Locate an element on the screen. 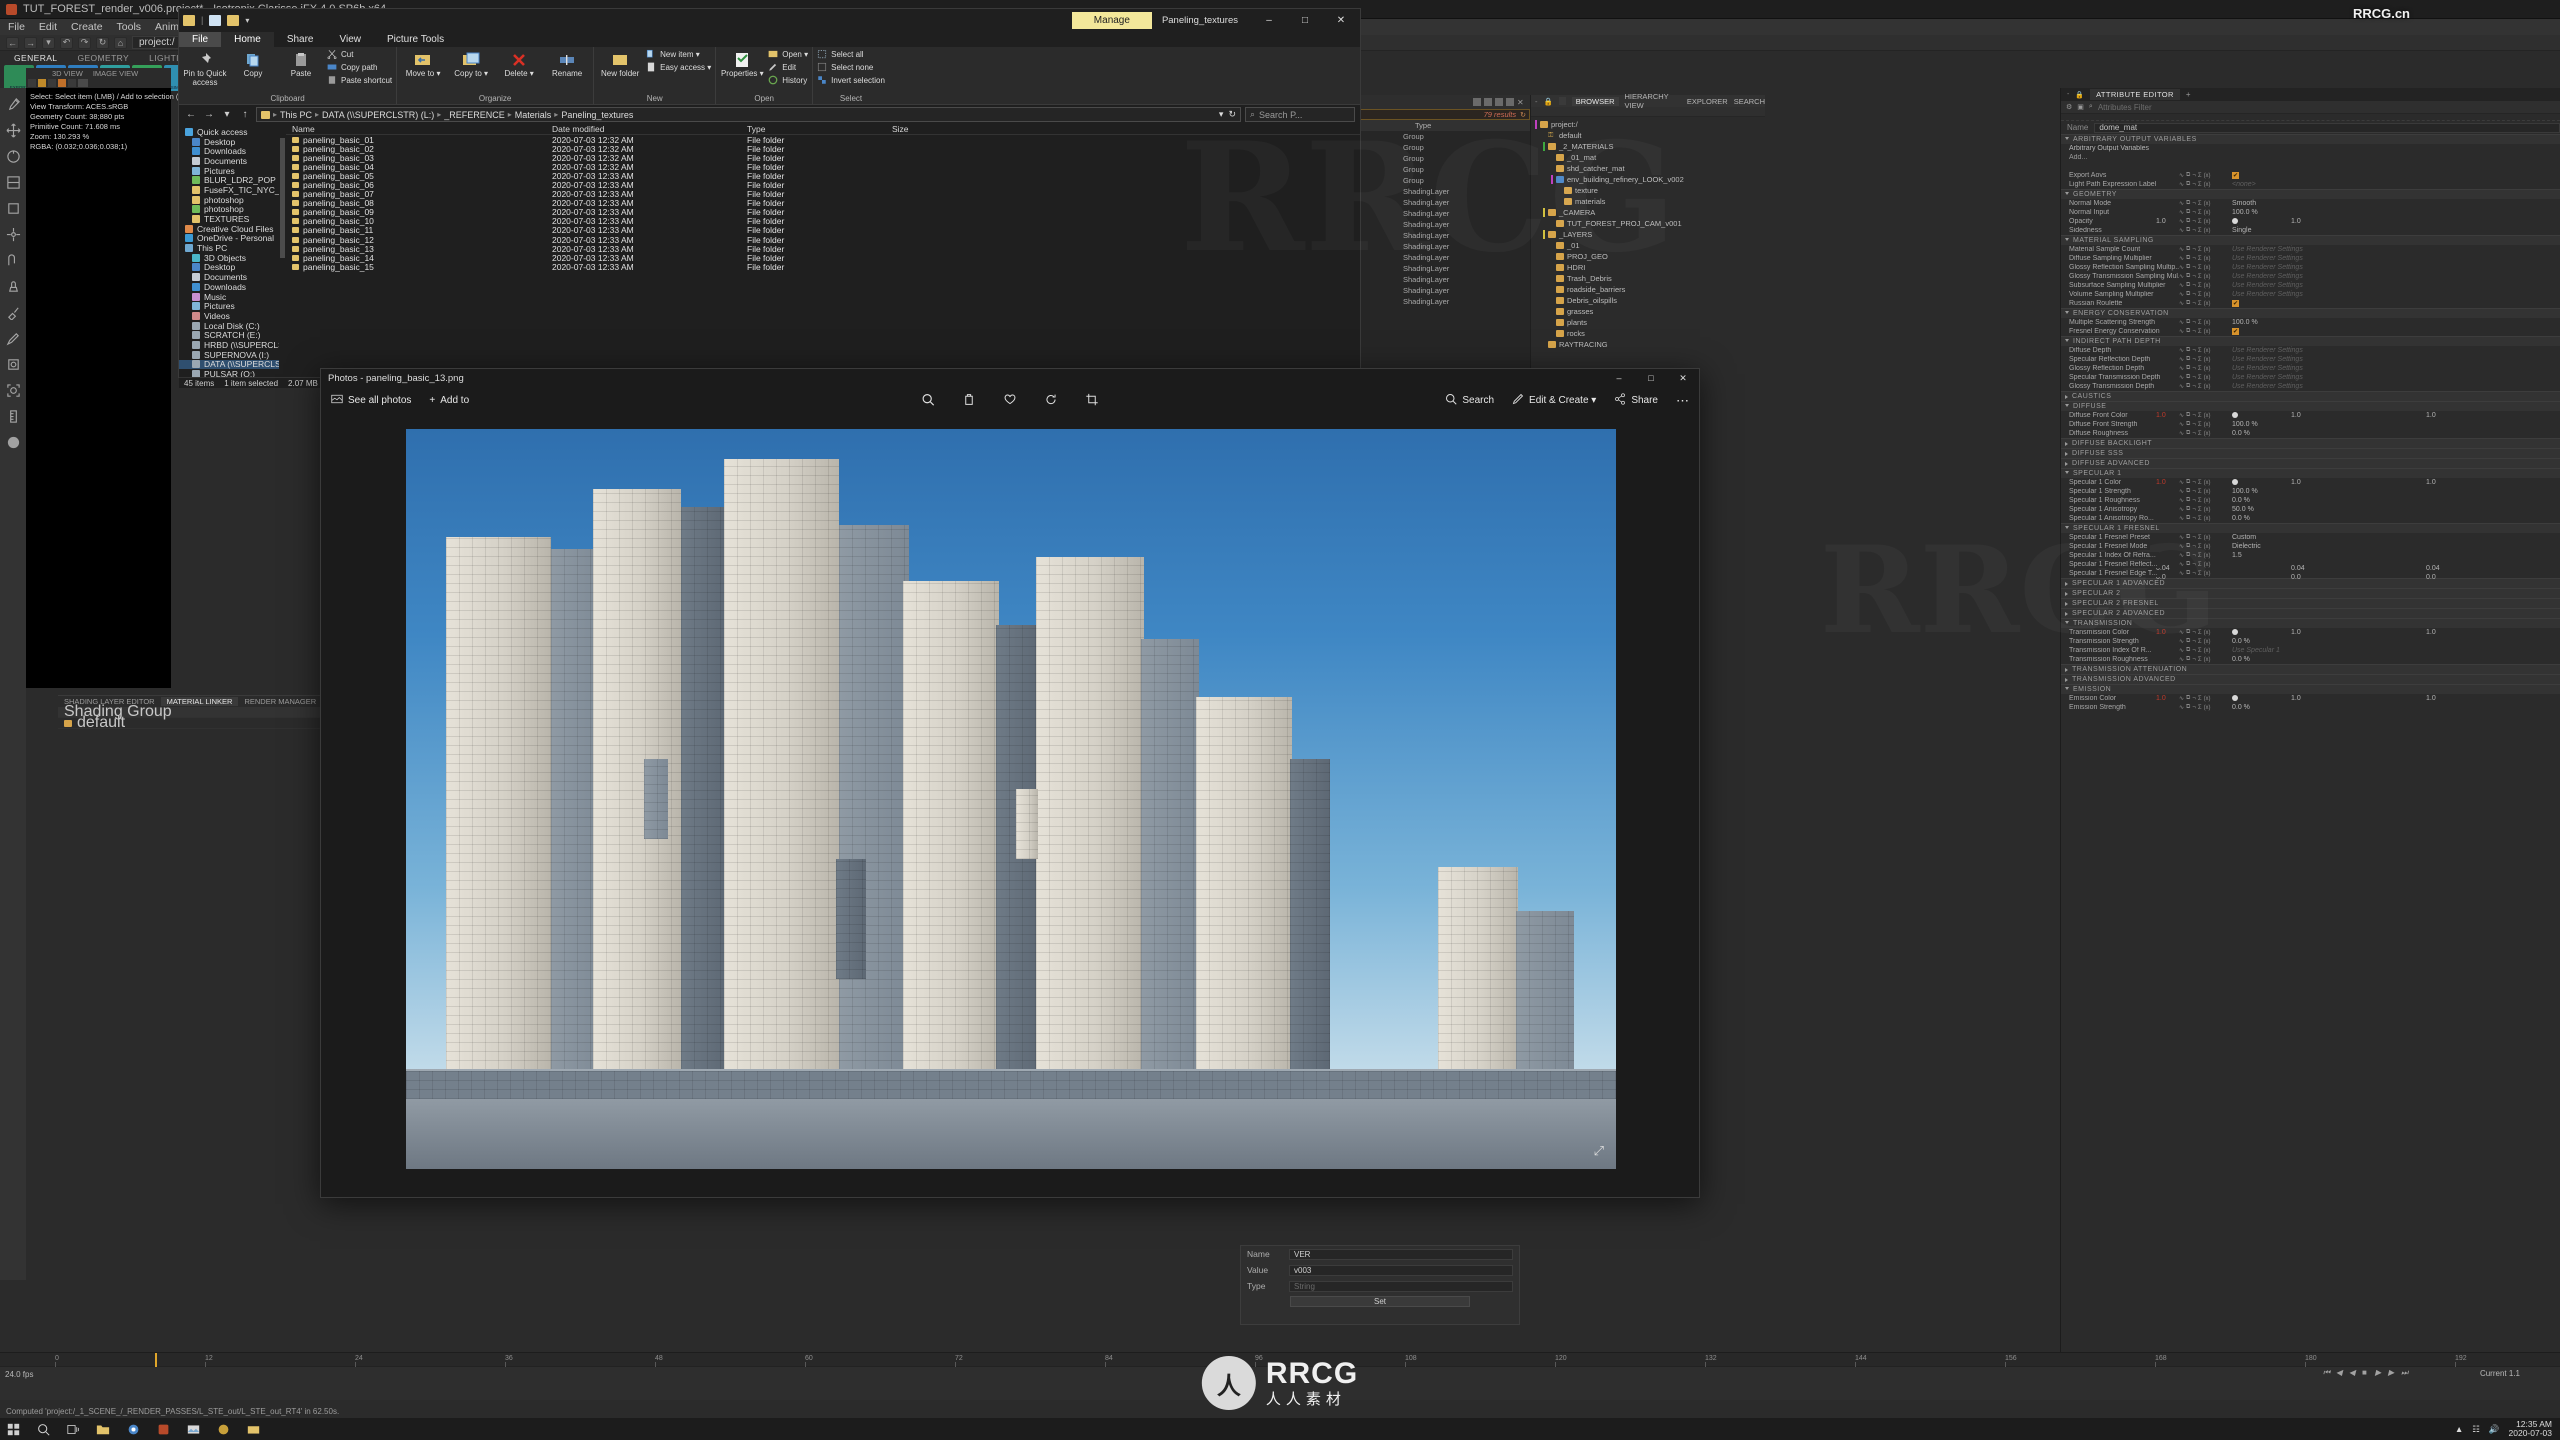 This screenshot has height=1440, width=2560. explorer-up-icon: ↑ is located at coordinates (245, 115).